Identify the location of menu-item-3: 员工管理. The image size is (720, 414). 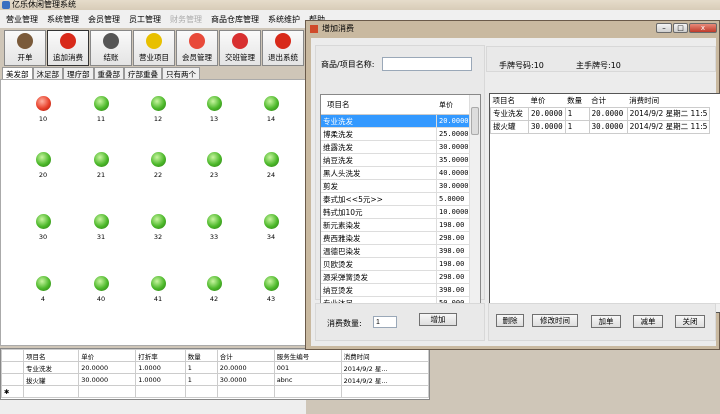
(145, 19).